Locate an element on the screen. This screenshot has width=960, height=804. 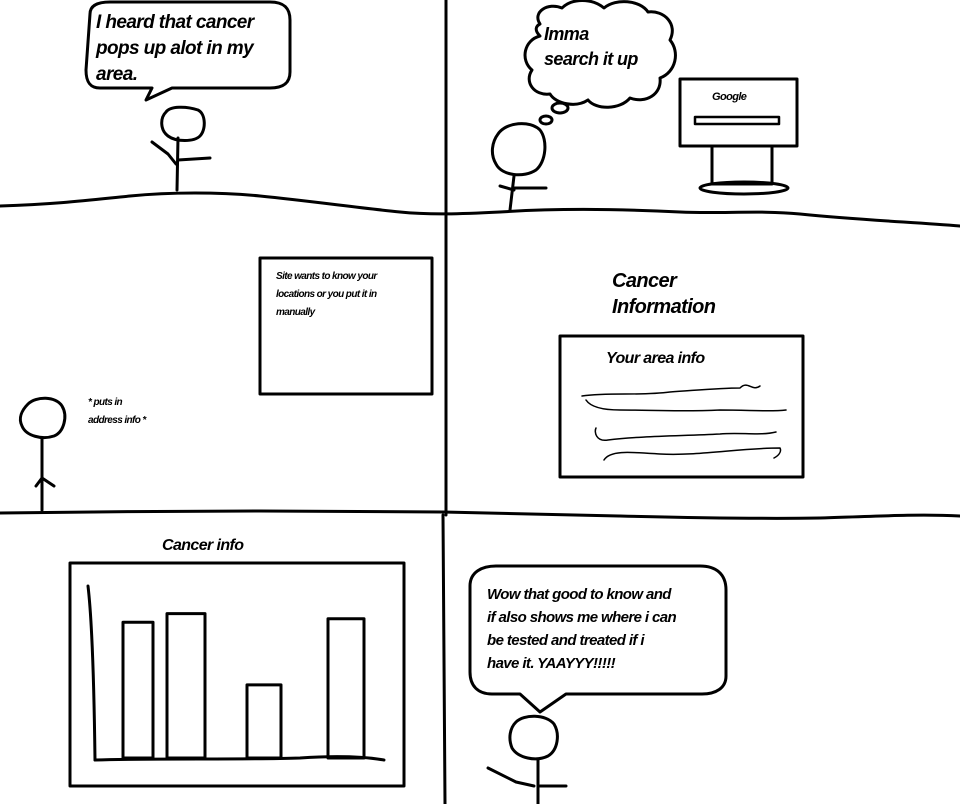
area-info-title: Your area info is located at coordinates (655, 358).